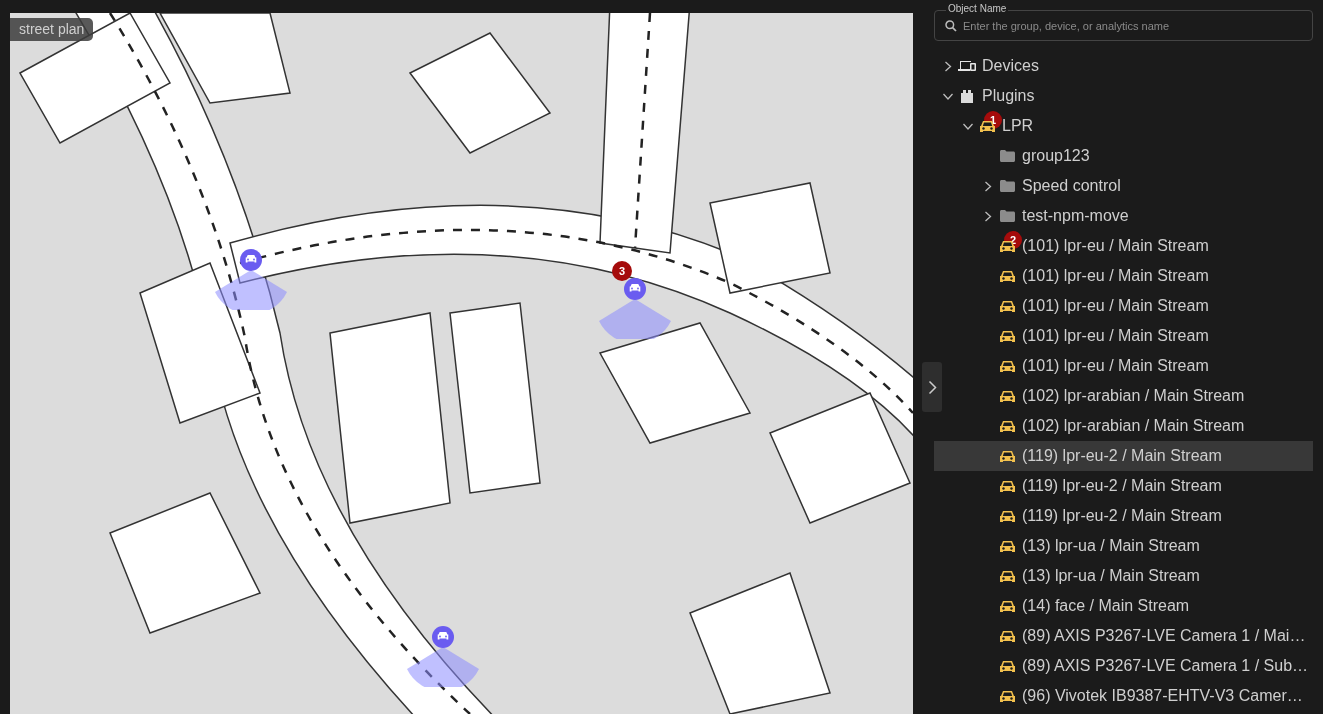 This screenshot has width=1323, height=714. I want to click on tree-item: (14) face / Main Stream, so click(1123, 606).